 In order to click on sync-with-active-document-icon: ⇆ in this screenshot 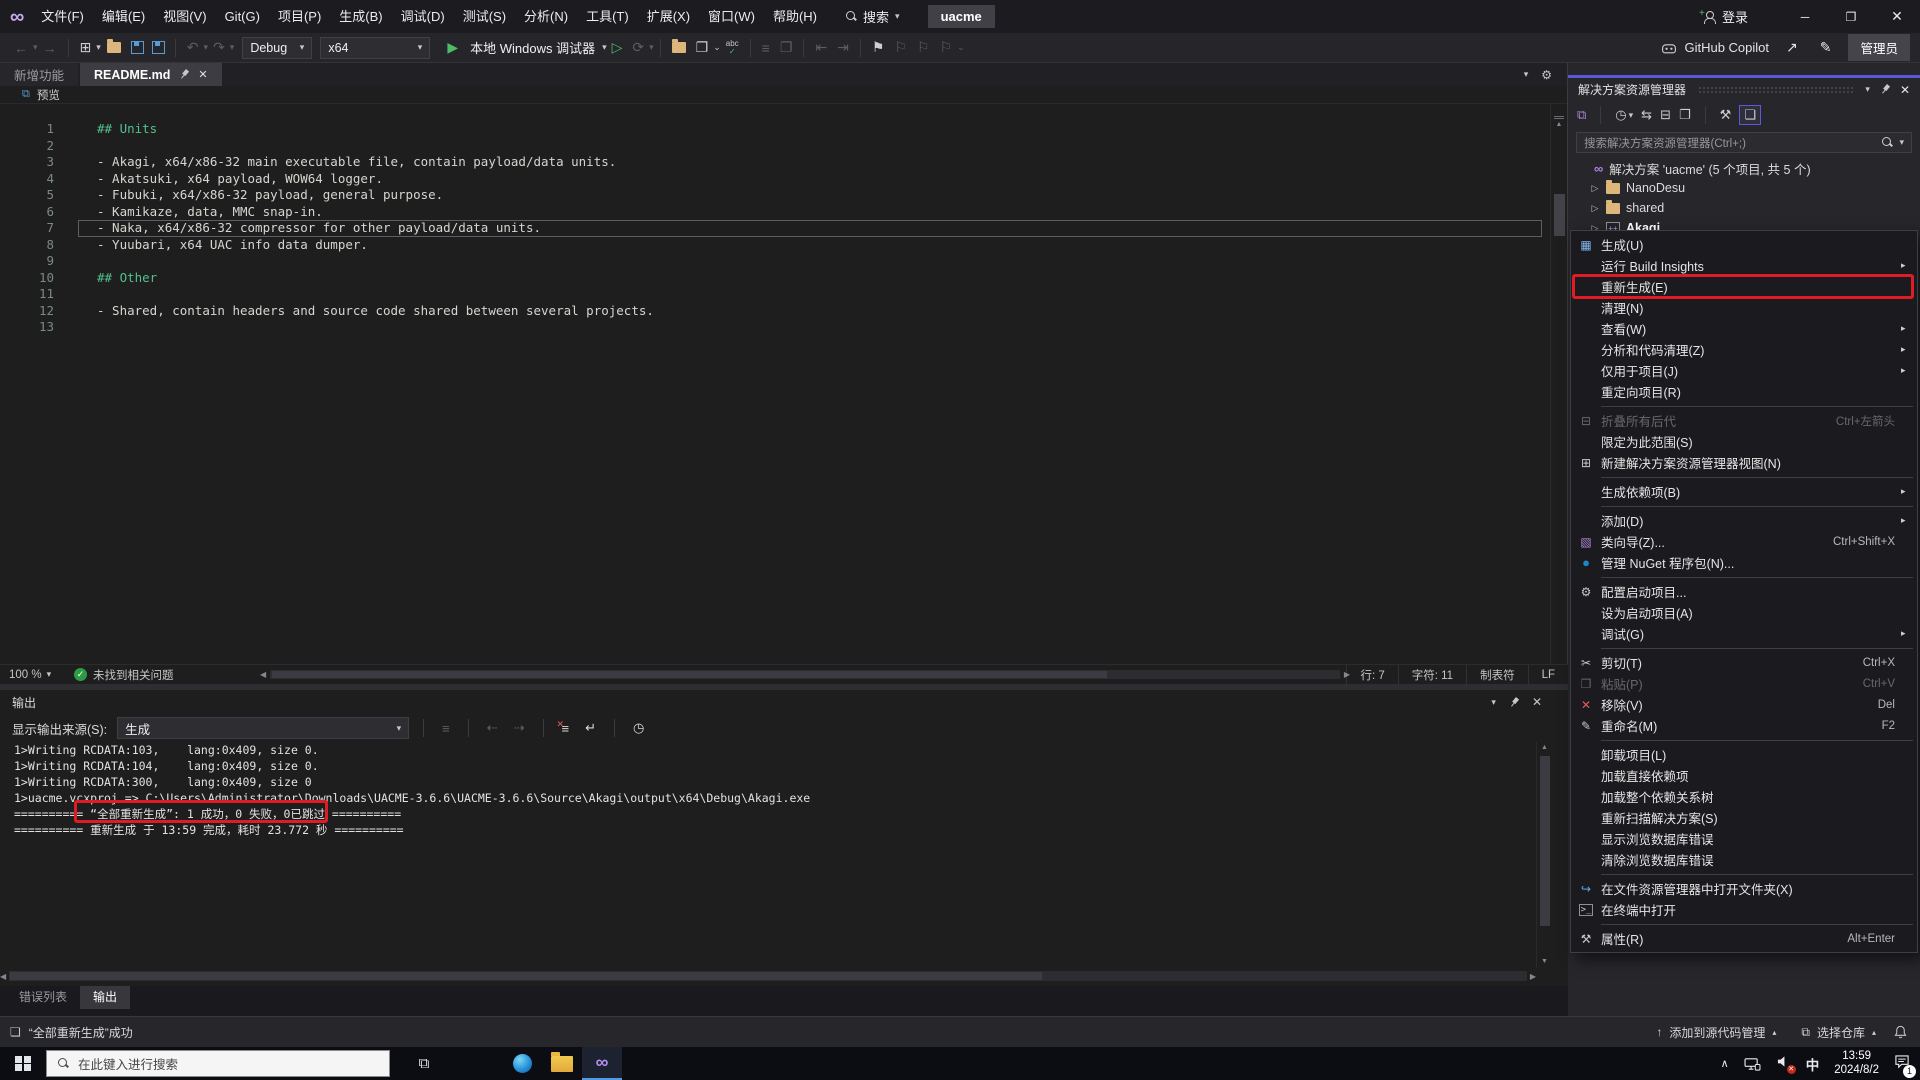, I will do `click(1646, 115)`.